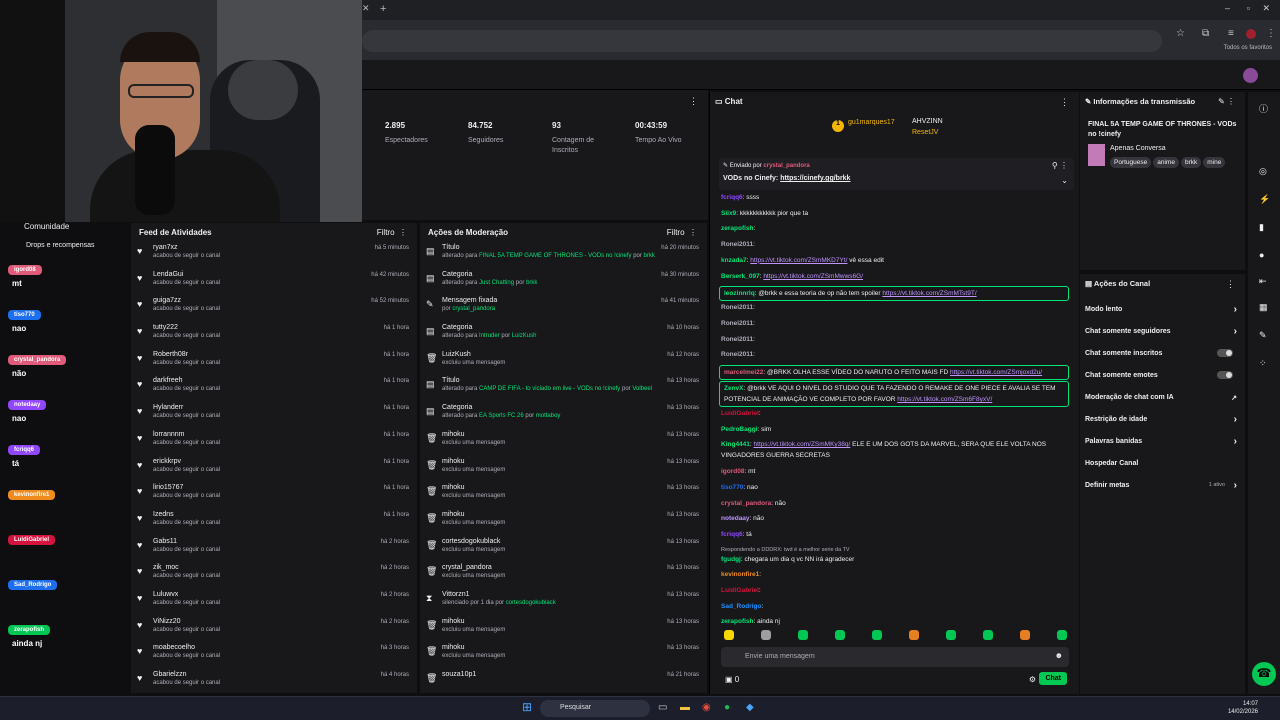 The height and width of the screenshot is (720, 1280). I want to click on clock: 14:07 14/02/2026, so click(1243, 708).